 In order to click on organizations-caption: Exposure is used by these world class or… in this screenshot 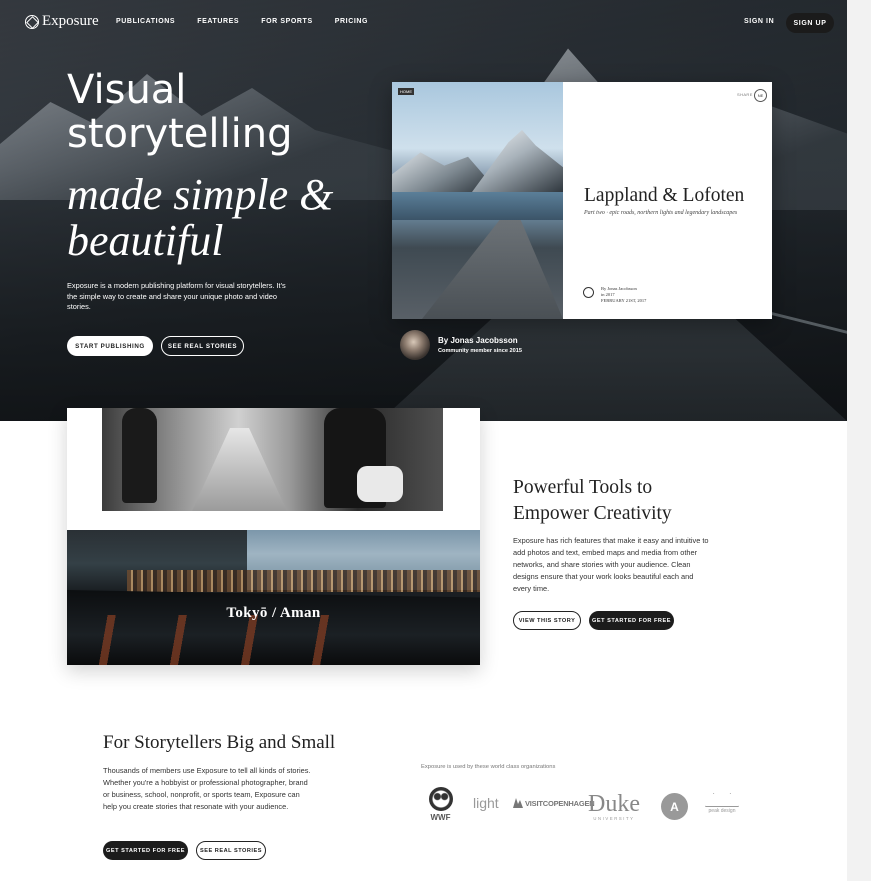, I will do `click(488, 767)`.